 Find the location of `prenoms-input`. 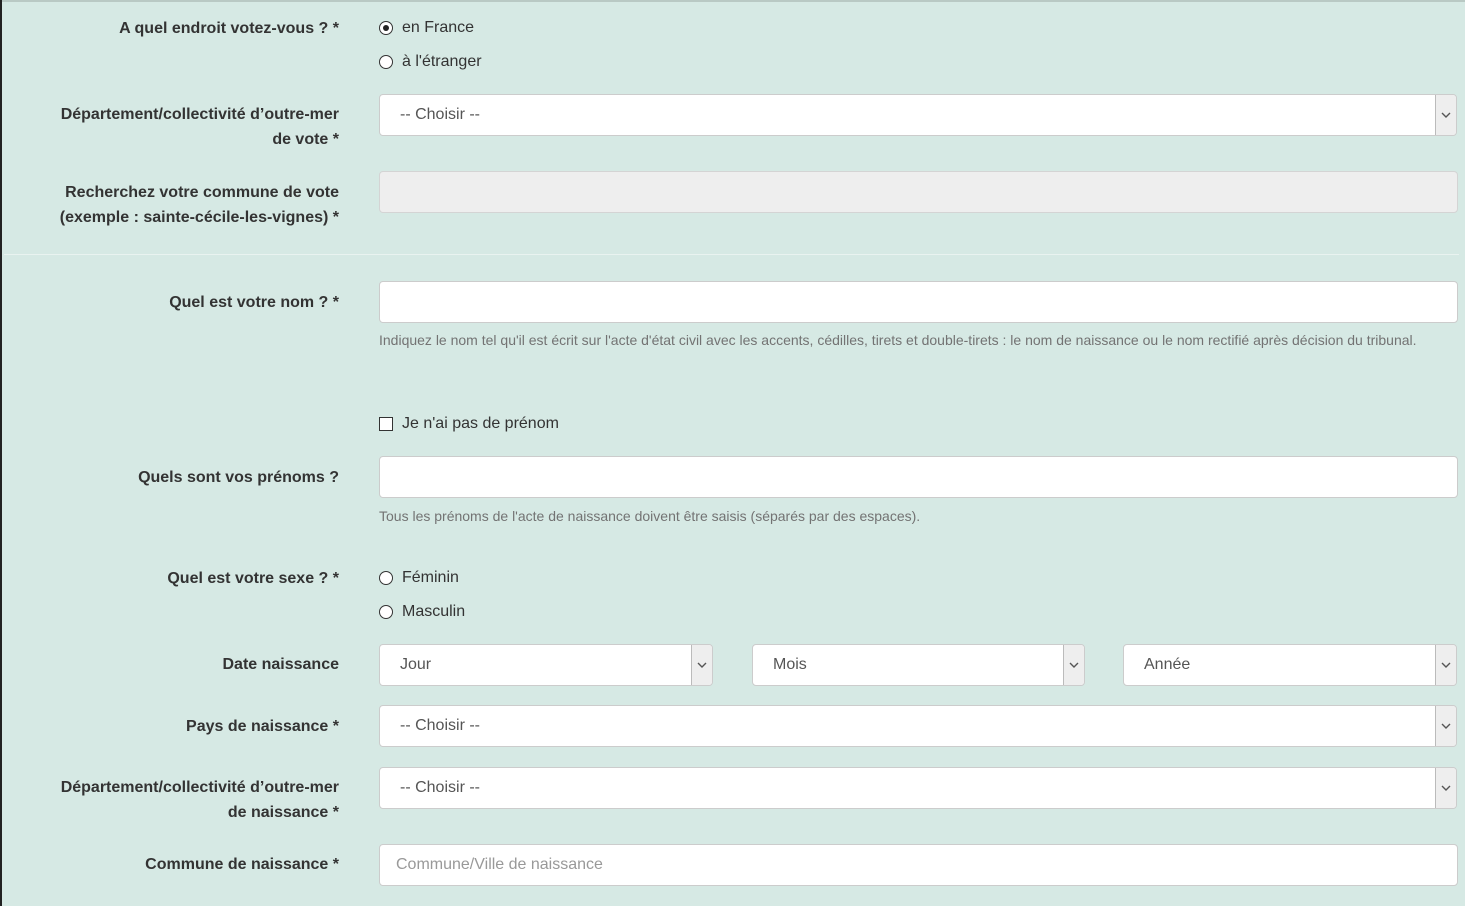

prenoms-input is located at coordinates (918, 477).